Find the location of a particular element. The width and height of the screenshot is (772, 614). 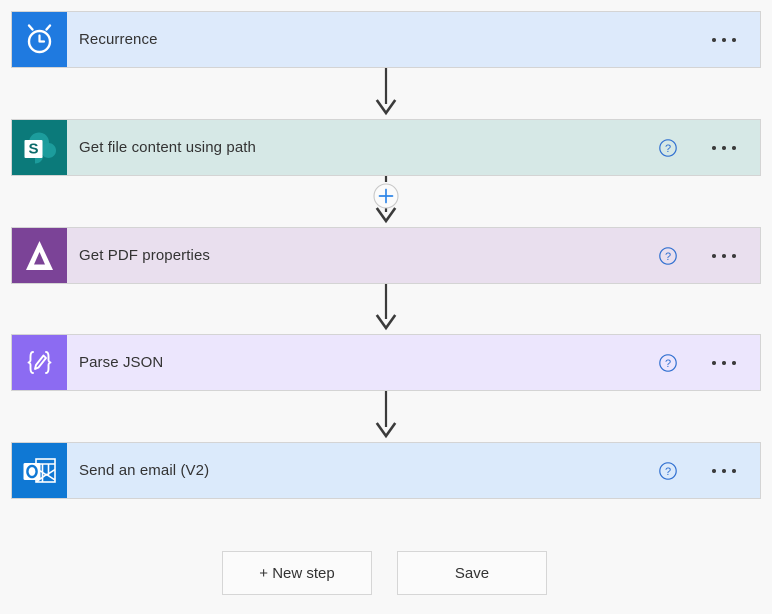

new-step-button: + New step is located at coordinates (297, 573).